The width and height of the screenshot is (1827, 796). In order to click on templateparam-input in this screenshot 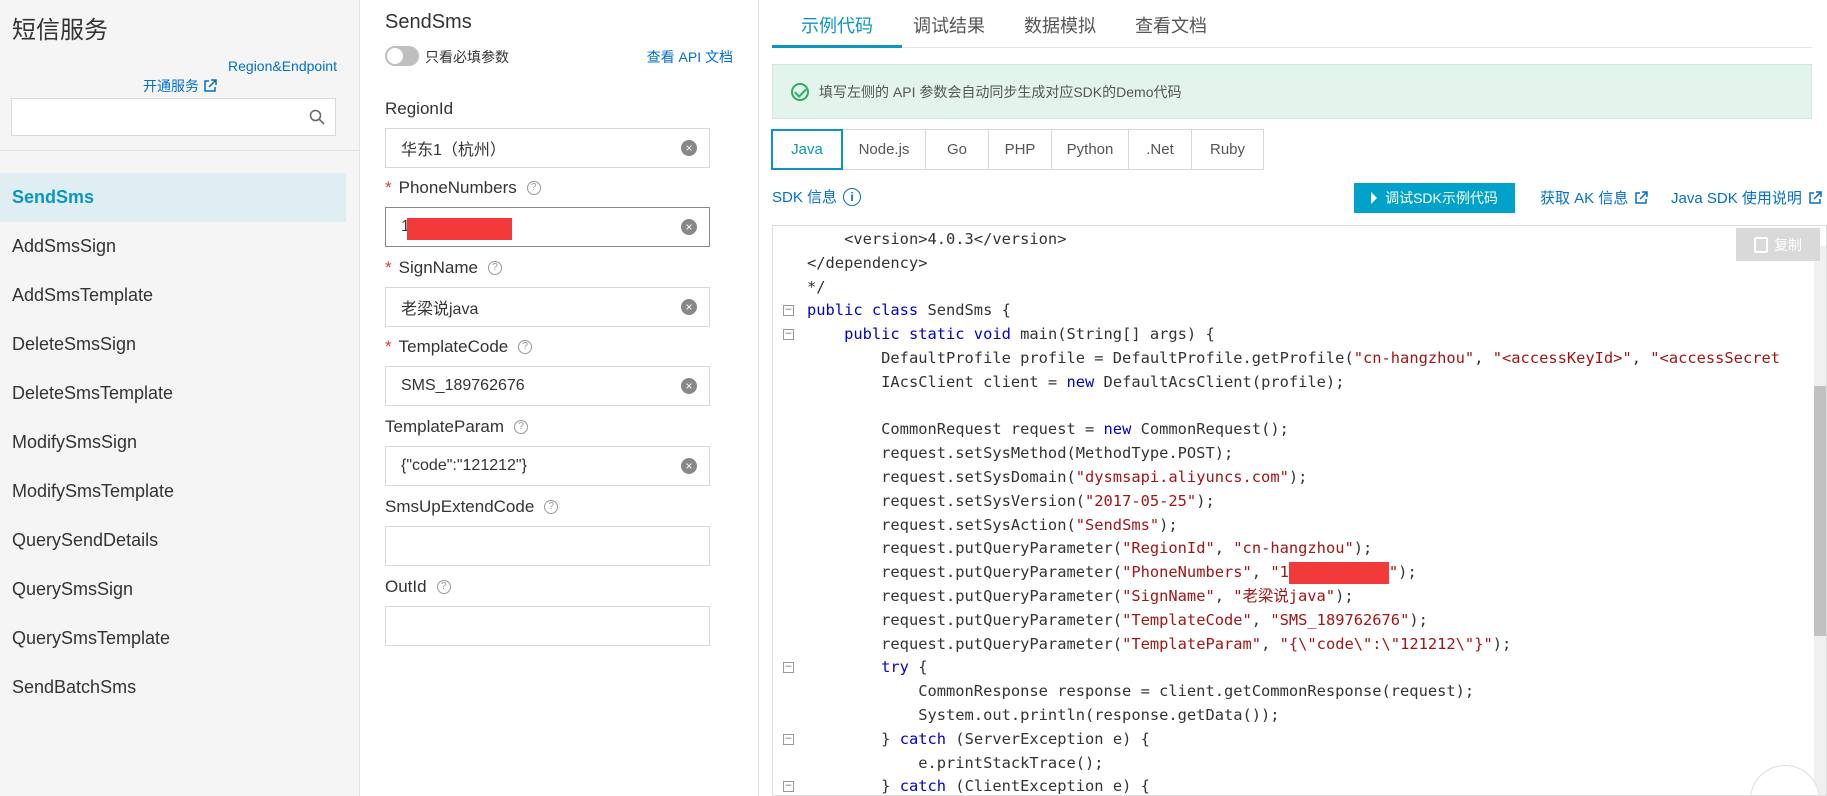, I will do `click(526, 466)`.